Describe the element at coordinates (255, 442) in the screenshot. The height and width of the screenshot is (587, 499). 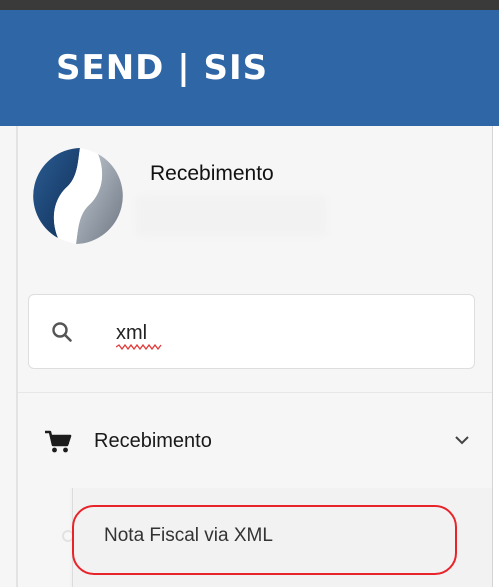
I see `sidebar-item-recebimento` at that location.